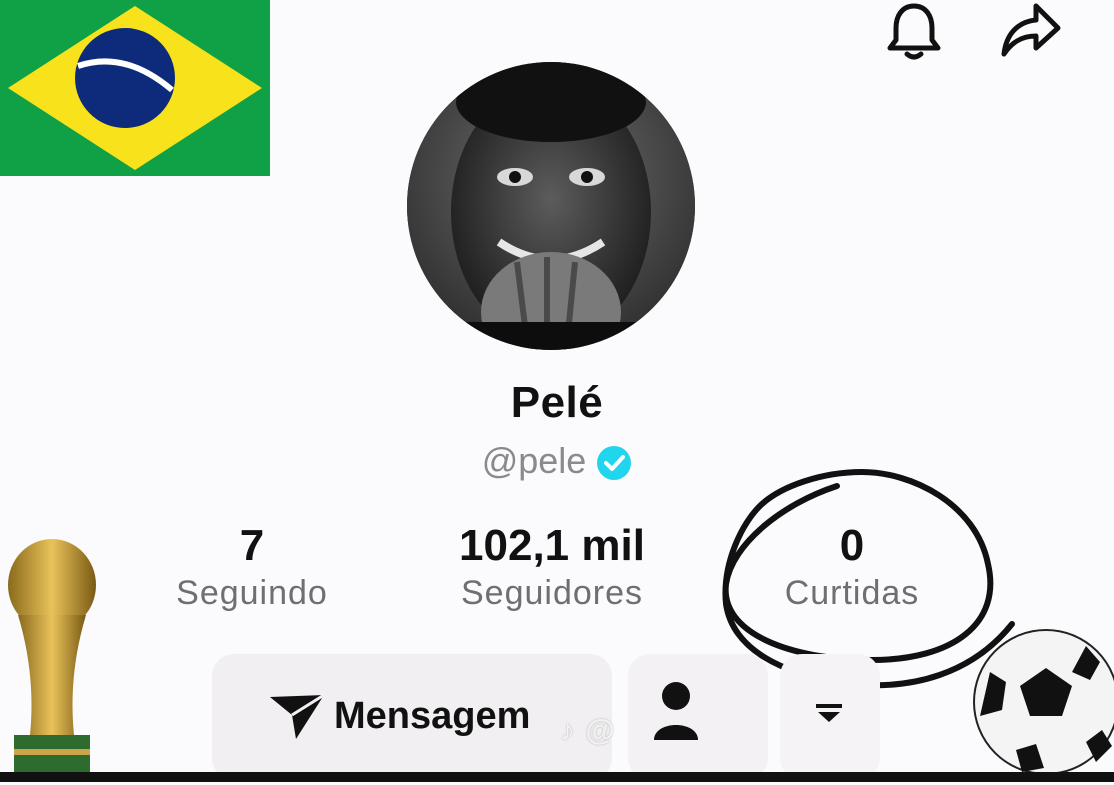 The height and width of the screenshot is (785, 1114). Describe the element at coordinates (534, 460) in the screenshot. I see `profile-handle: @pele` at that location.